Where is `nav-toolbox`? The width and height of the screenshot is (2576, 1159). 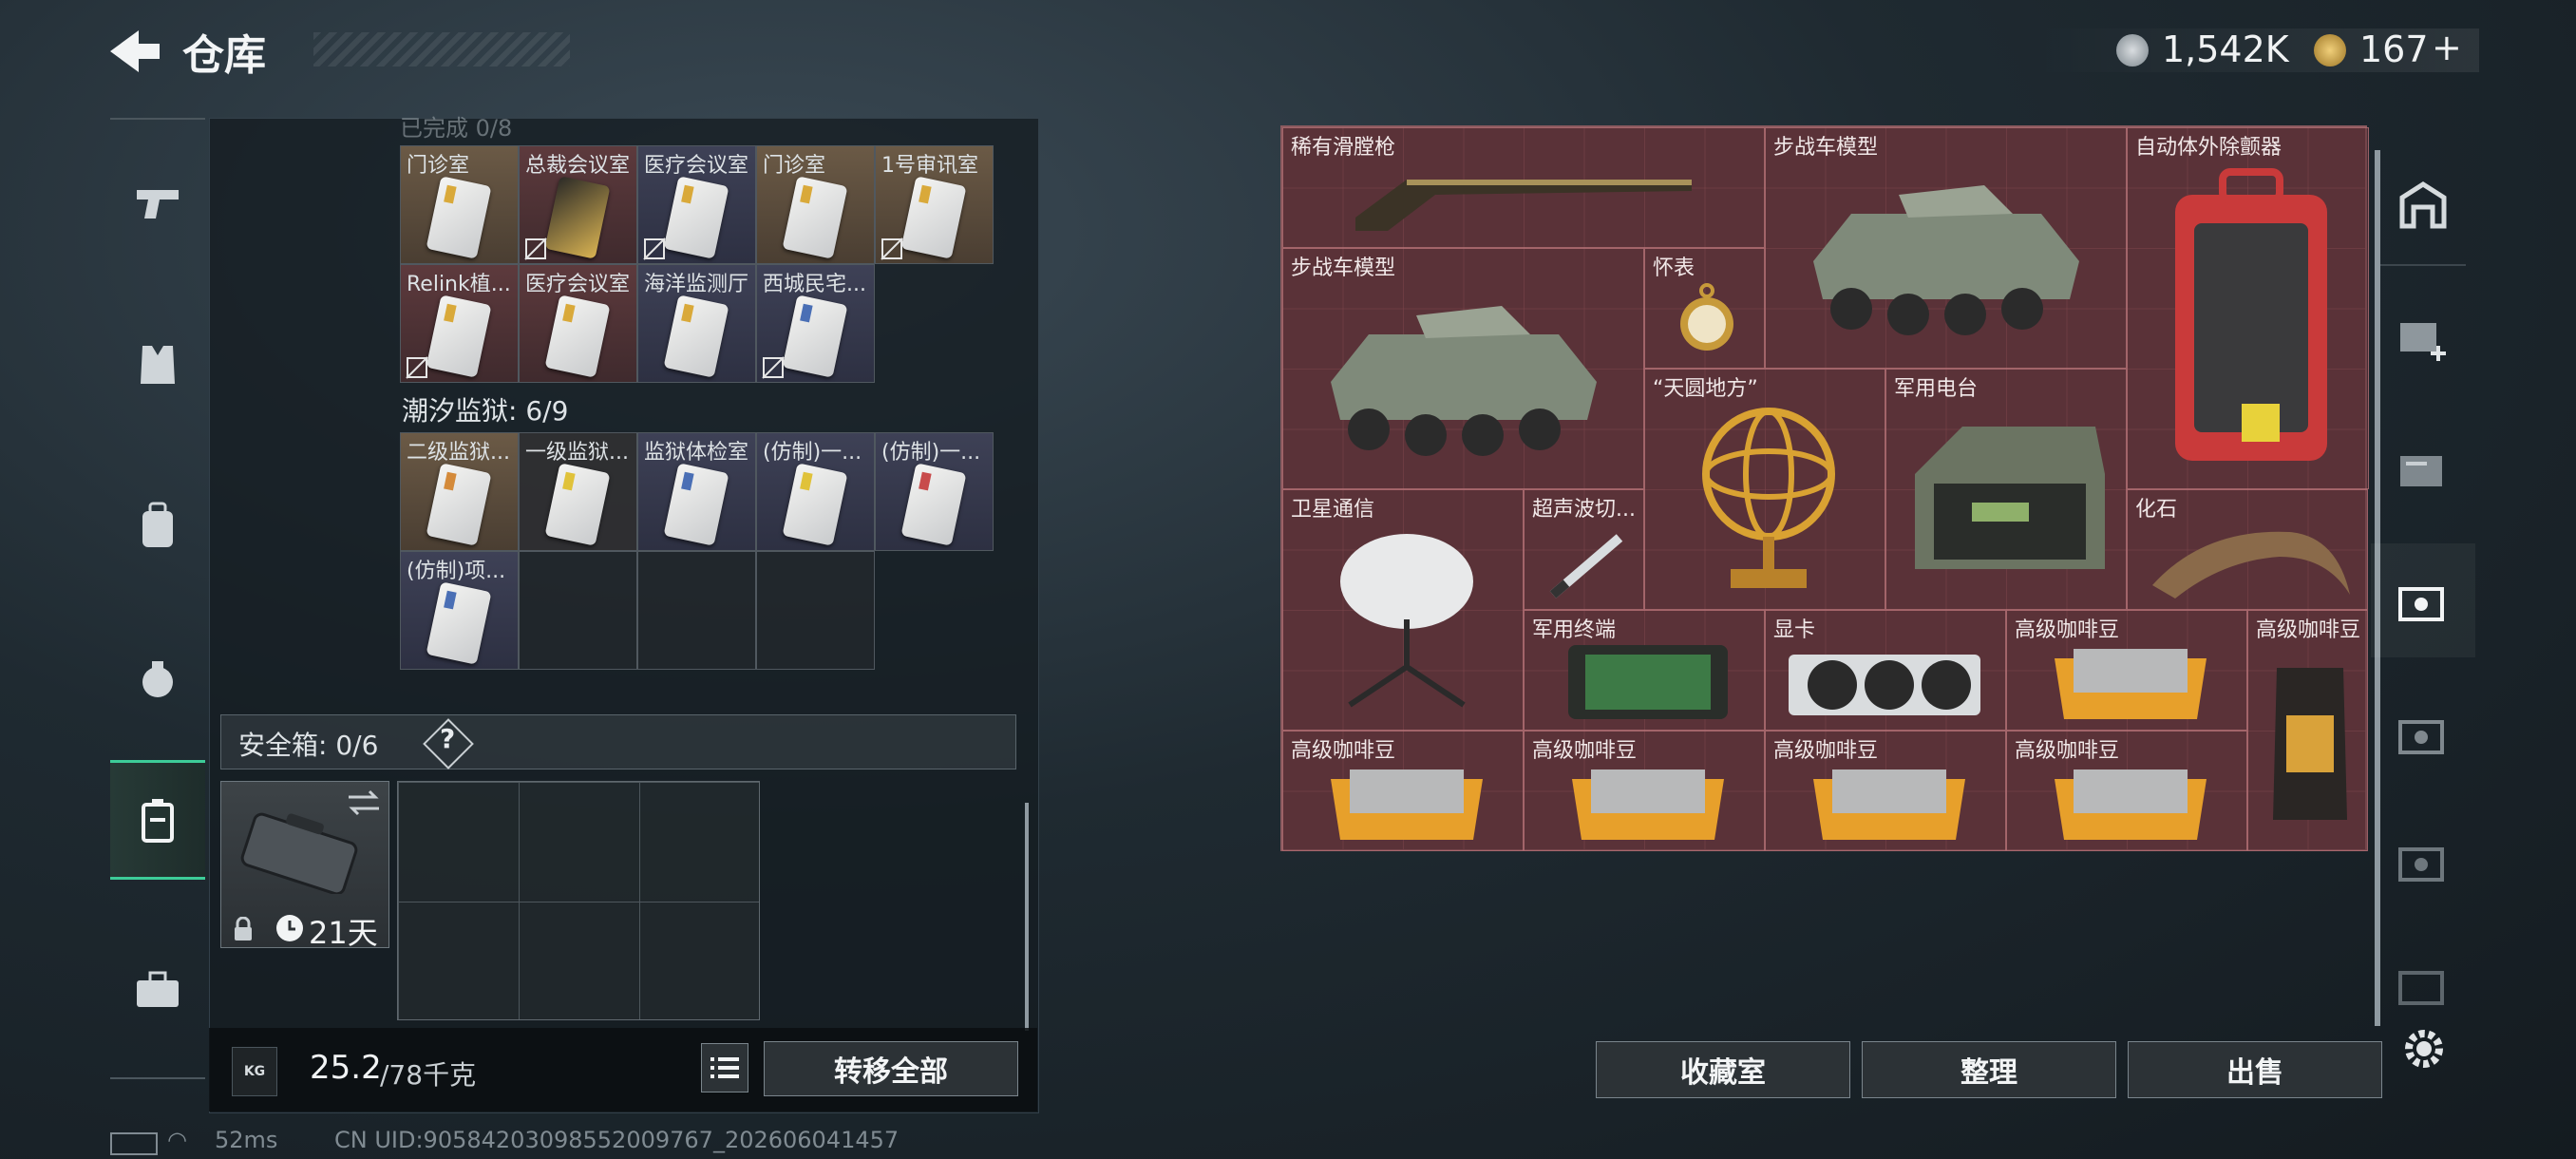 nav-toolbox is located at coordinates (157, 990).